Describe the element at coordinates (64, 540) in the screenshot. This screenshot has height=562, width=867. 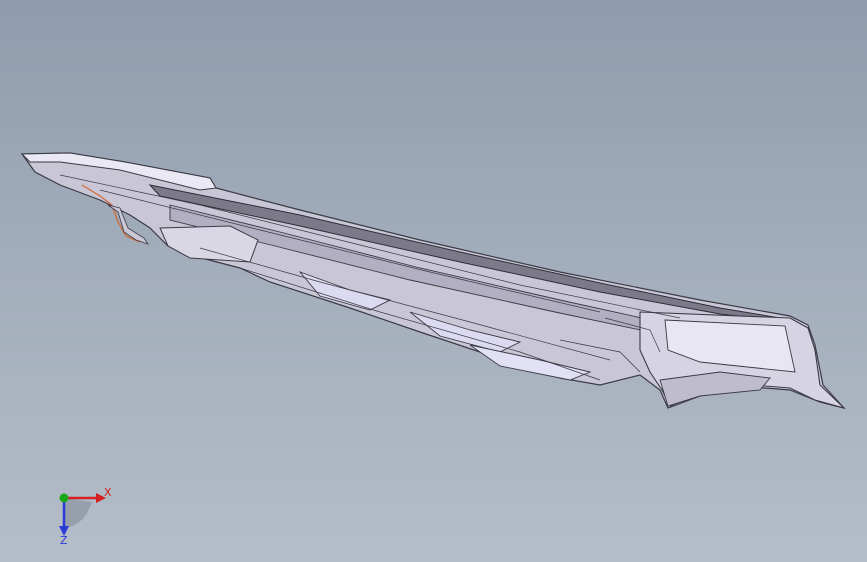
I see `z-axis-label: Z` at that location.